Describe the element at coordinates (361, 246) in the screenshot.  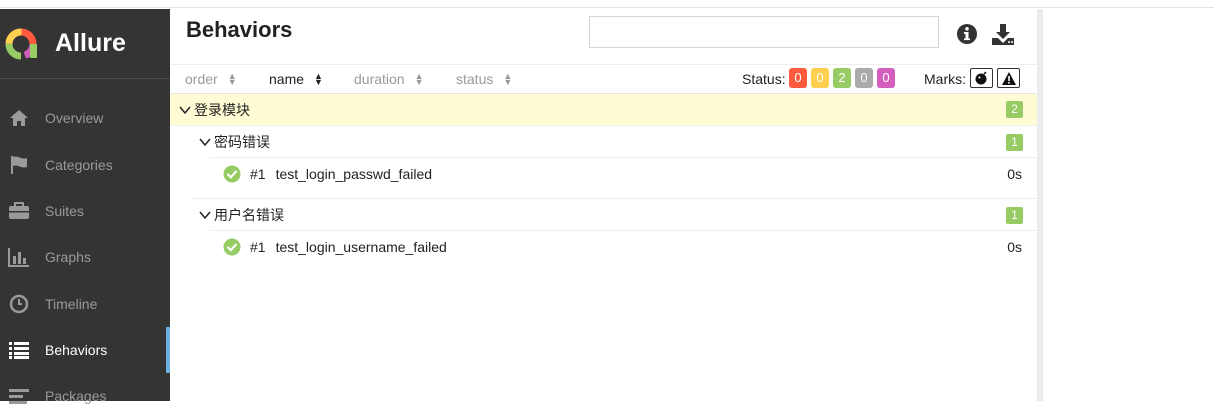
I see `test-name: test_login_username_failed` at that location.